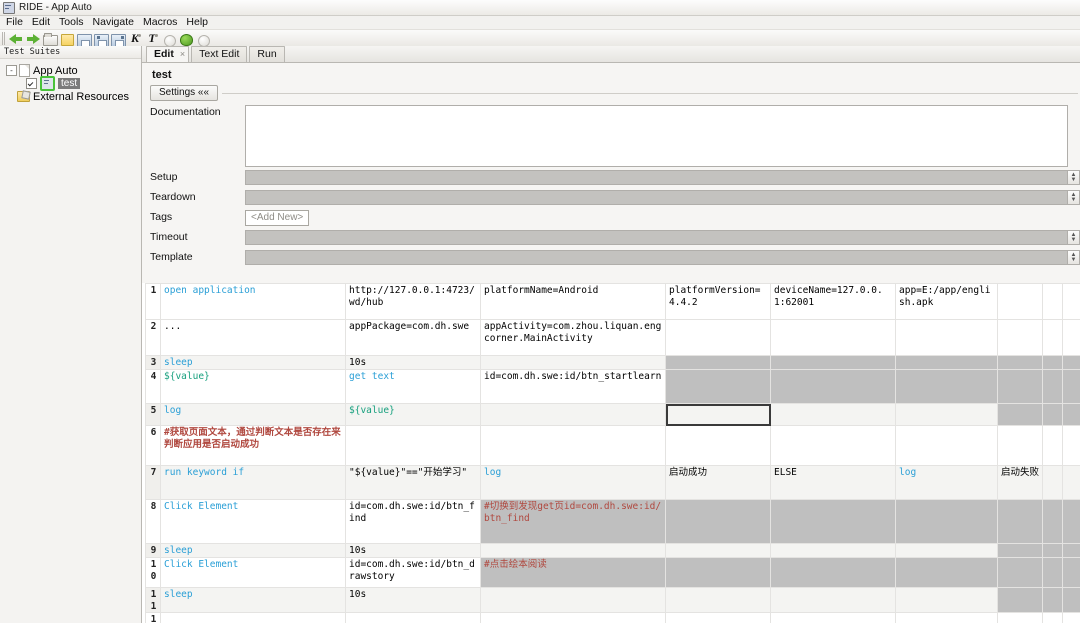 The width and height of the screenshot is (1080, 623). What do you see at coordinates (267, 54) in the screenshot?
I see `tab-run: Run` at bounding box center [267, 54].